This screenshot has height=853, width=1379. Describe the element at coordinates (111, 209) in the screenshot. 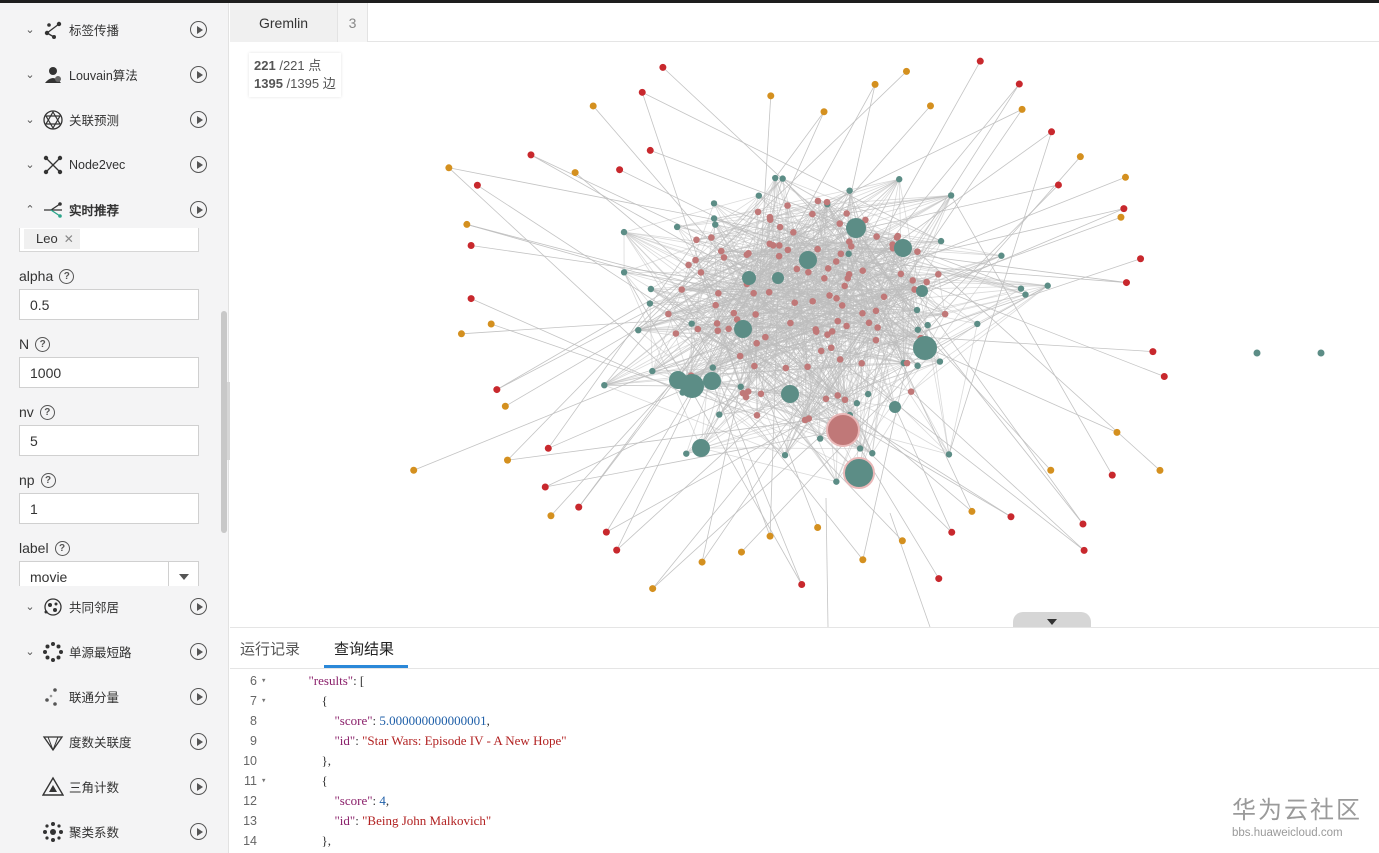

I see `algo-item-realtime-recommend: ⌃ 实时推荐` at that location.